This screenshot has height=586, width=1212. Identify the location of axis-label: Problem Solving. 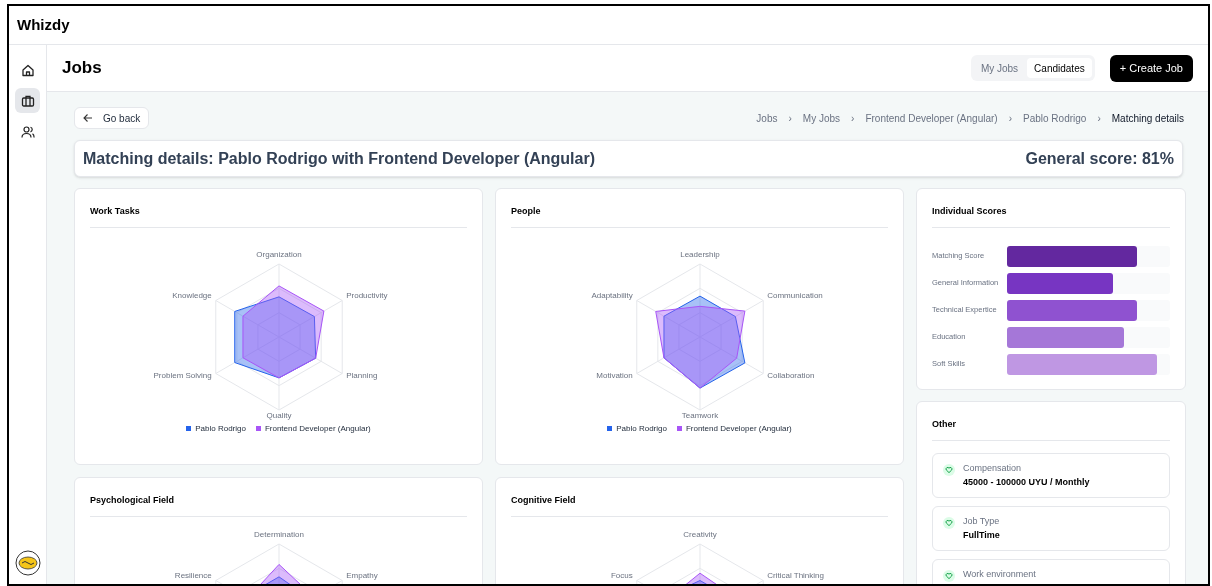
(182, 374).